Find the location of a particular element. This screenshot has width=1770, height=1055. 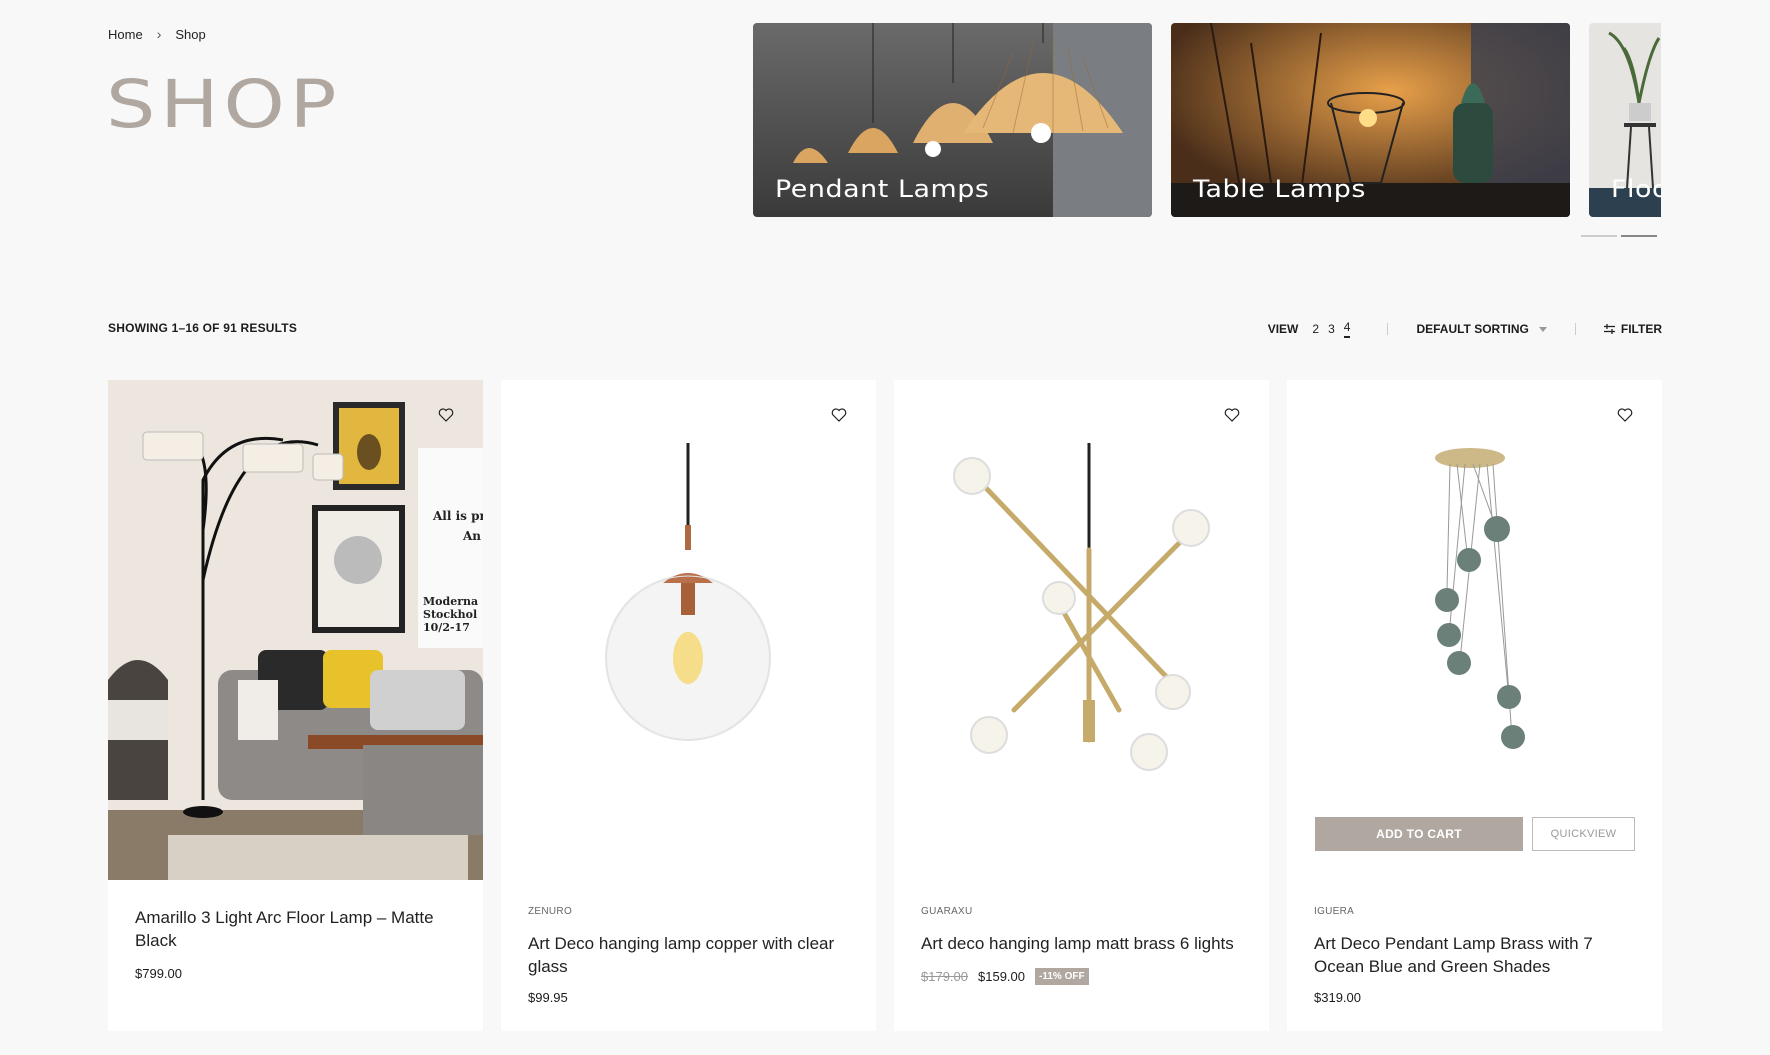

view-option-4: 4 is located at coordinates (1347, 329).